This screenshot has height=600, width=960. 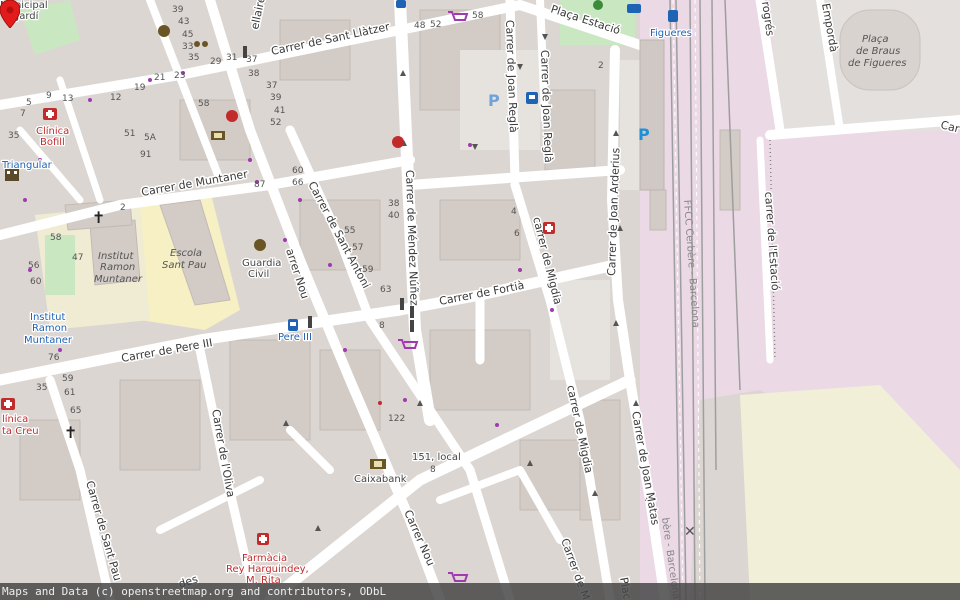 What do you see at coordinates (186, 253) in the screenshot?
I see `area-label-escola: Escola` at bounding box center [186, 253].